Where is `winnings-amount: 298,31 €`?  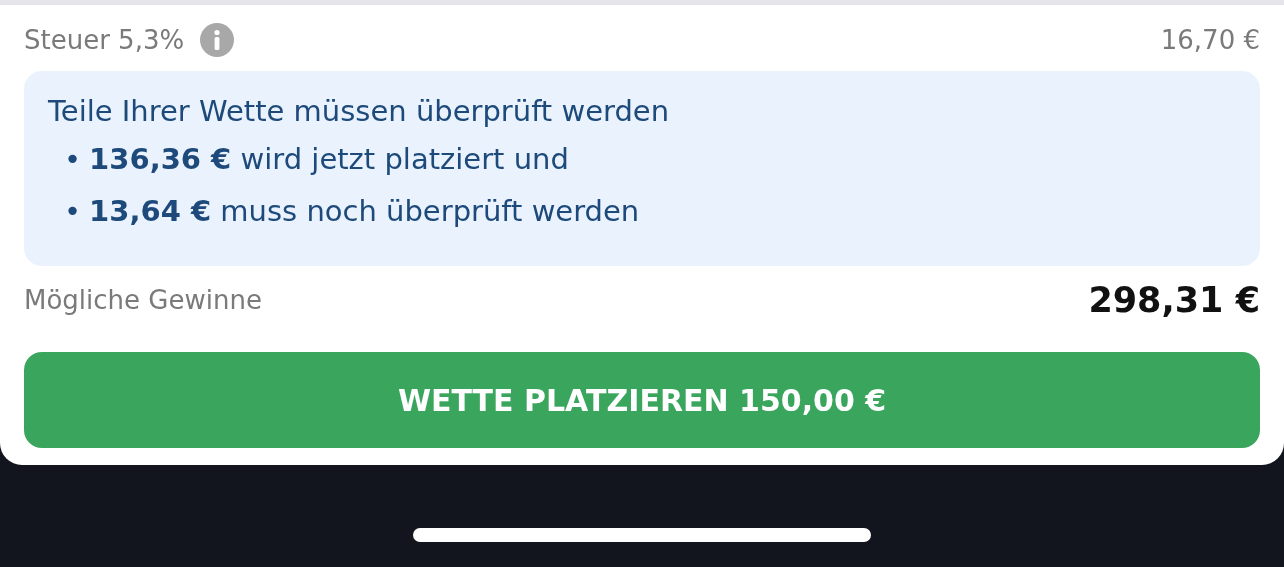 winnings-amount: 298,31 € is located at coordinates (1174, 300).